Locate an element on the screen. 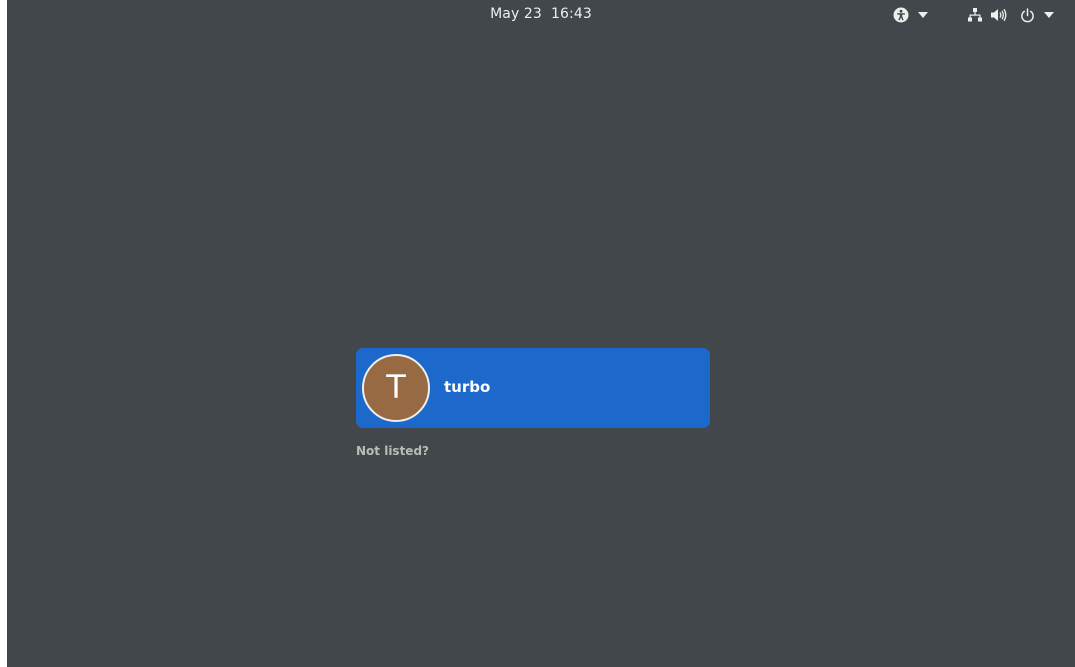 This screenshot has width=1075, height=667. user-list-item: T turbo is located at coordinates (533, 388).